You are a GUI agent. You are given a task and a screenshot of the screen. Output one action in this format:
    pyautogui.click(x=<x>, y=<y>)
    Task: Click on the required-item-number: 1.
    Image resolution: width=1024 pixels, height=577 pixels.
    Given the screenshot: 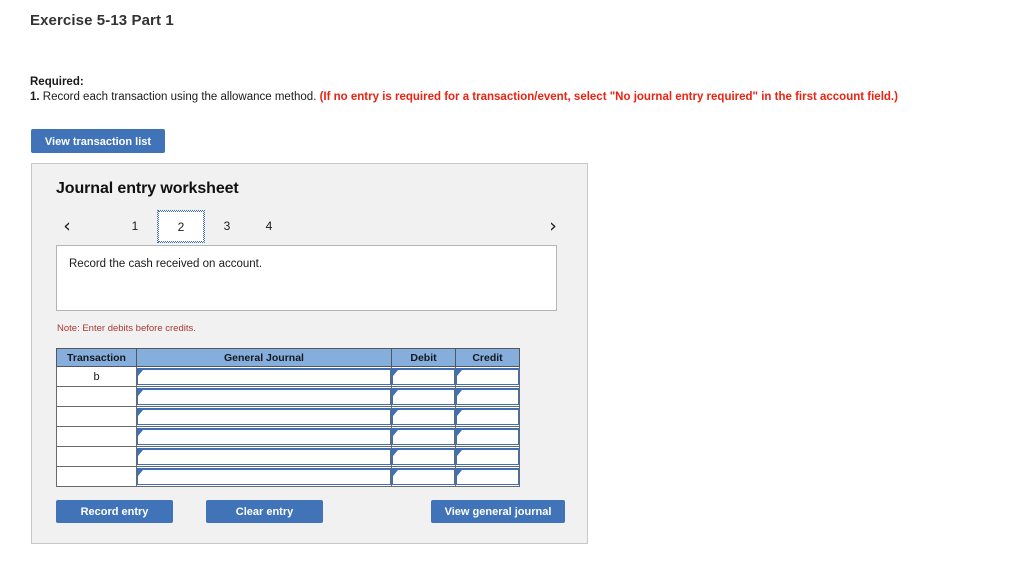 What is the action you would take?
    pyautogui.click(x=35, y=97)
    